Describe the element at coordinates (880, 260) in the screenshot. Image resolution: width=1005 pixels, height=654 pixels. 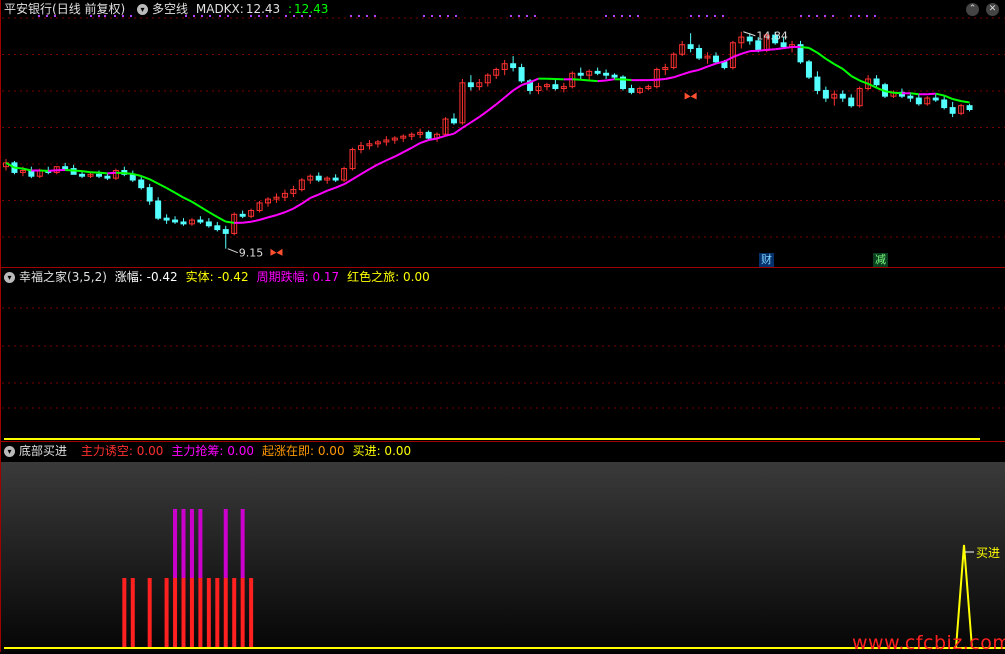
I see `event-jian-badge: 减` at that location.